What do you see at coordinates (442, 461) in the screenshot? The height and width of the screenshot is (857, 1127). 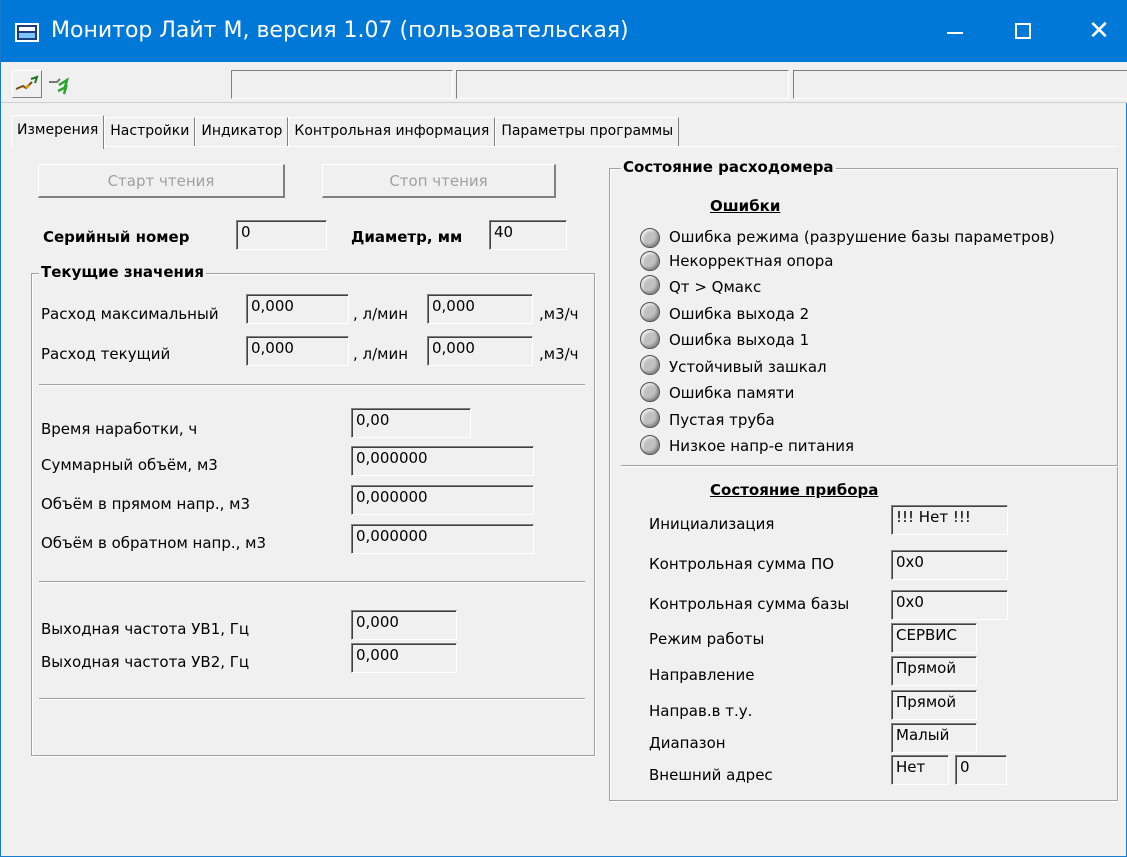 I see `total-volume-field: 0,000000` at bounding box center [442, 461].